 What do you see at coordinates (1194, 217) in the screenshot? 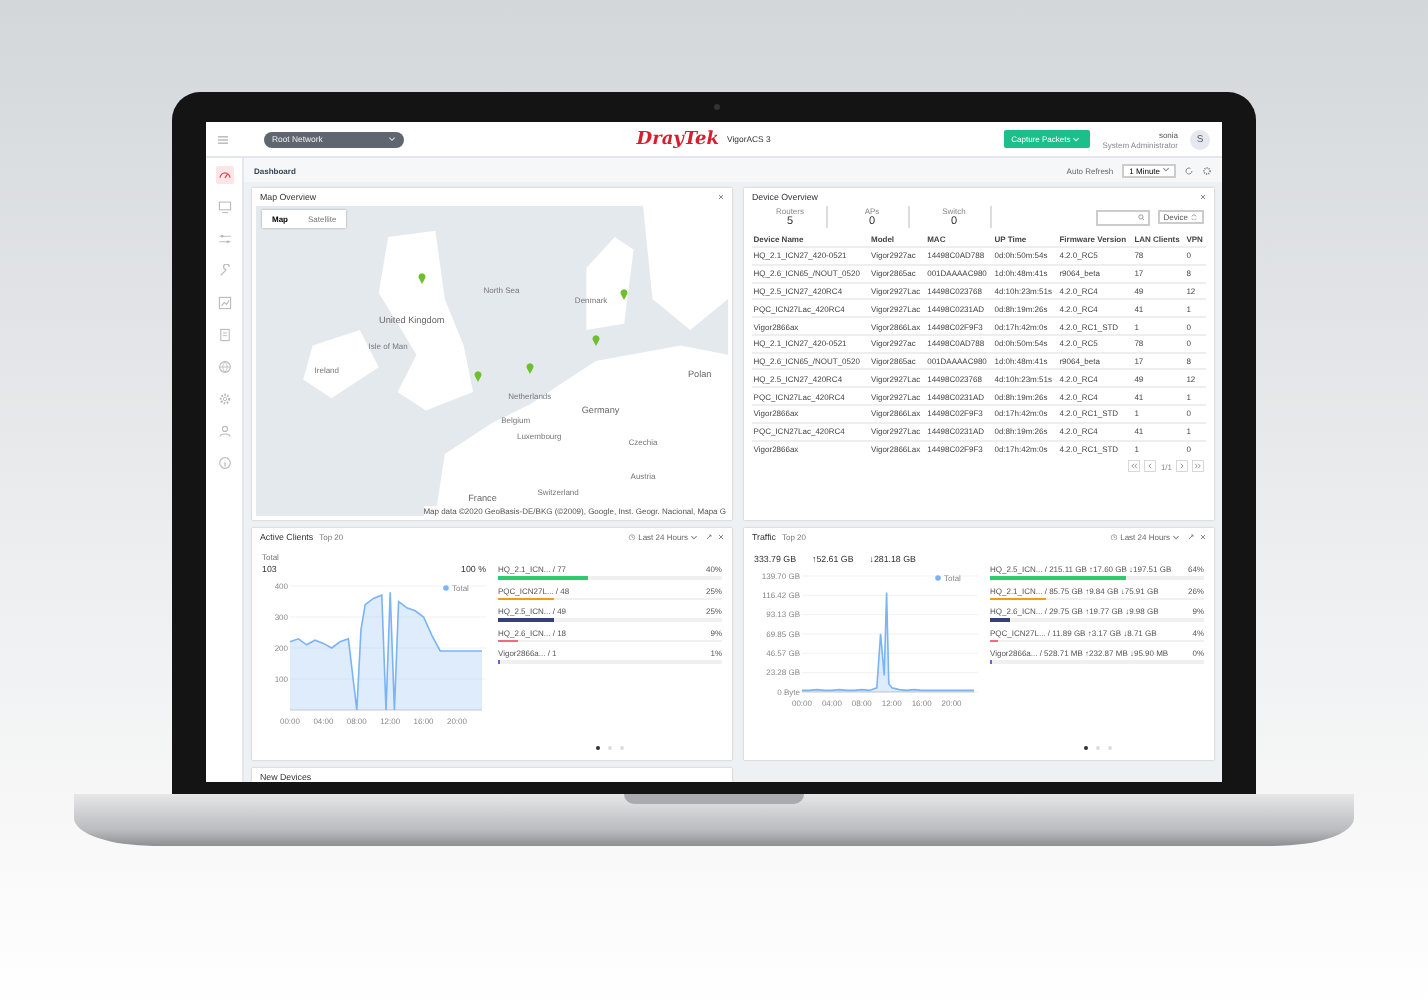
I see `sort-icon` at bounding box center [1194, 217].